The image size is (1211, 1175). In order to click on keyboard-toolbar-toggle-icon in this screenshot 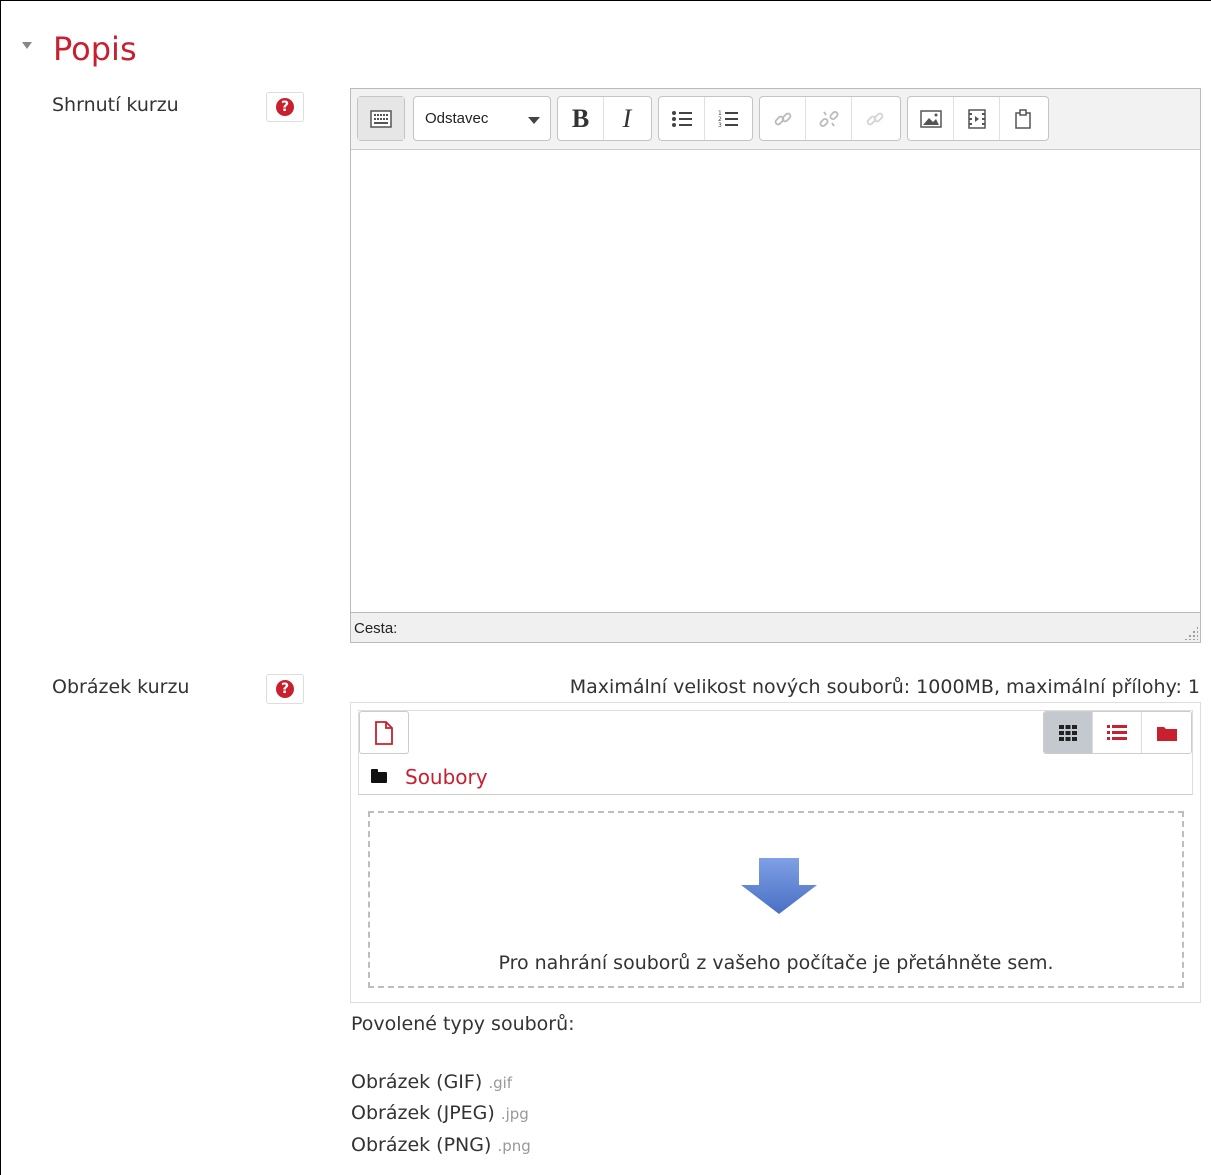, I will do `click(381, 118)`.